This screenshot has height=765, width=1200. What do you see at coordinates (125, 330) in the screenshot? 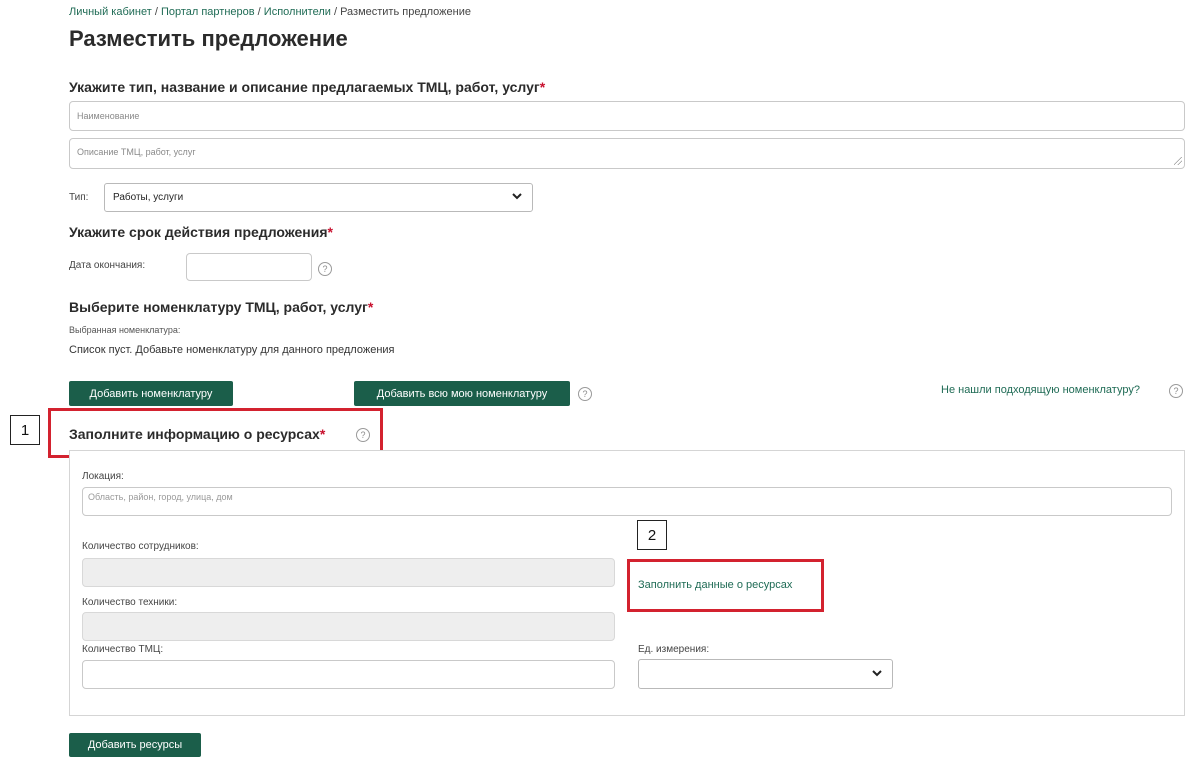
I see `selected-nomenclature-label: Выбранная номенклатура:` at bounding box center [125, 330].